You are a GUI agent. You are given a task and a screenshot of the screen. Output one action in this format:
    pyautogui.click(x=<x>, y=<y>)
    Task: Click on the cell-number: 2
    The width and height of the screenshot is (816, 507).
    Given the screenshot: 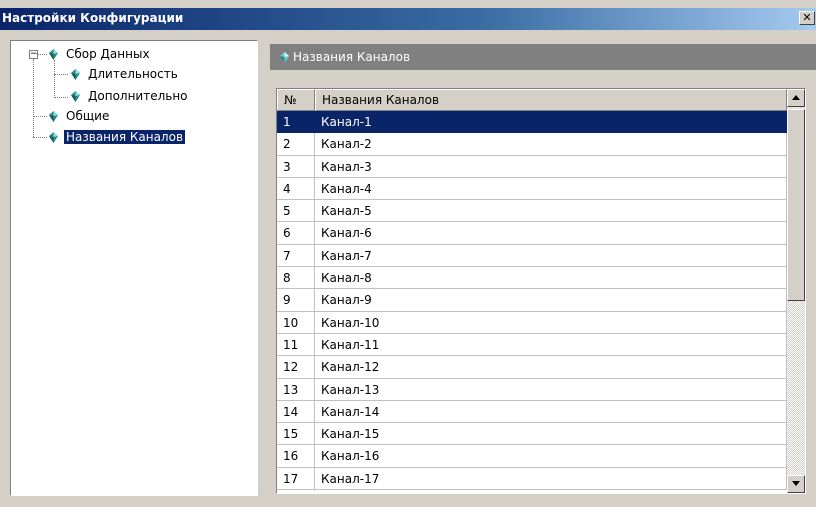 What is the action you would take?
    pyautogui.click(x=296, y=144)
    